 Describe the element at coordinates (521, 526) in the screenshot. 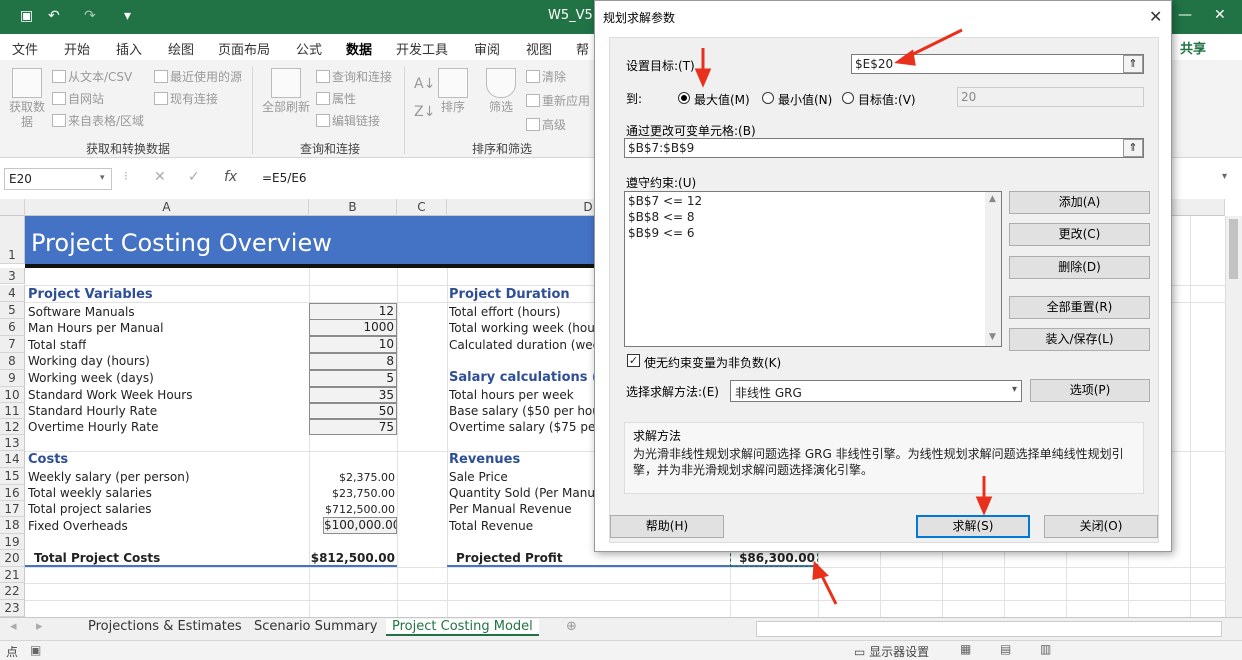

I see `cell-label: Total Revenue` at that location.